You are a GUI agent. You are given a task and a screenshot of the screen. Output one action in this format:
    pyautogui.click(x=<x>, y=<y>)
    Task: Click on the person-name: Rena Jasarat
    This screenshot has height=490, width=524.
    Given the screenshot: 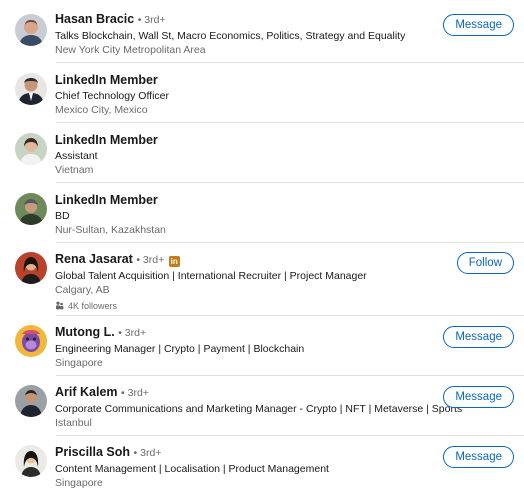 What is the action you would take?
    pyautogui.click(x=94, y=259)
    